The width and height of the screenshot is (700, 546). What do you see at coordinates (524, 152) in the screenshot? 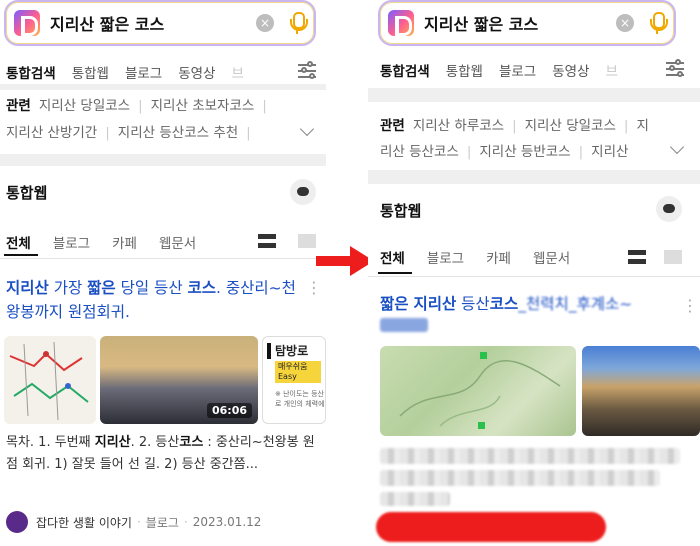
I see `related-keyword: 지리산 등반코스` at bounding box center [524, 152].